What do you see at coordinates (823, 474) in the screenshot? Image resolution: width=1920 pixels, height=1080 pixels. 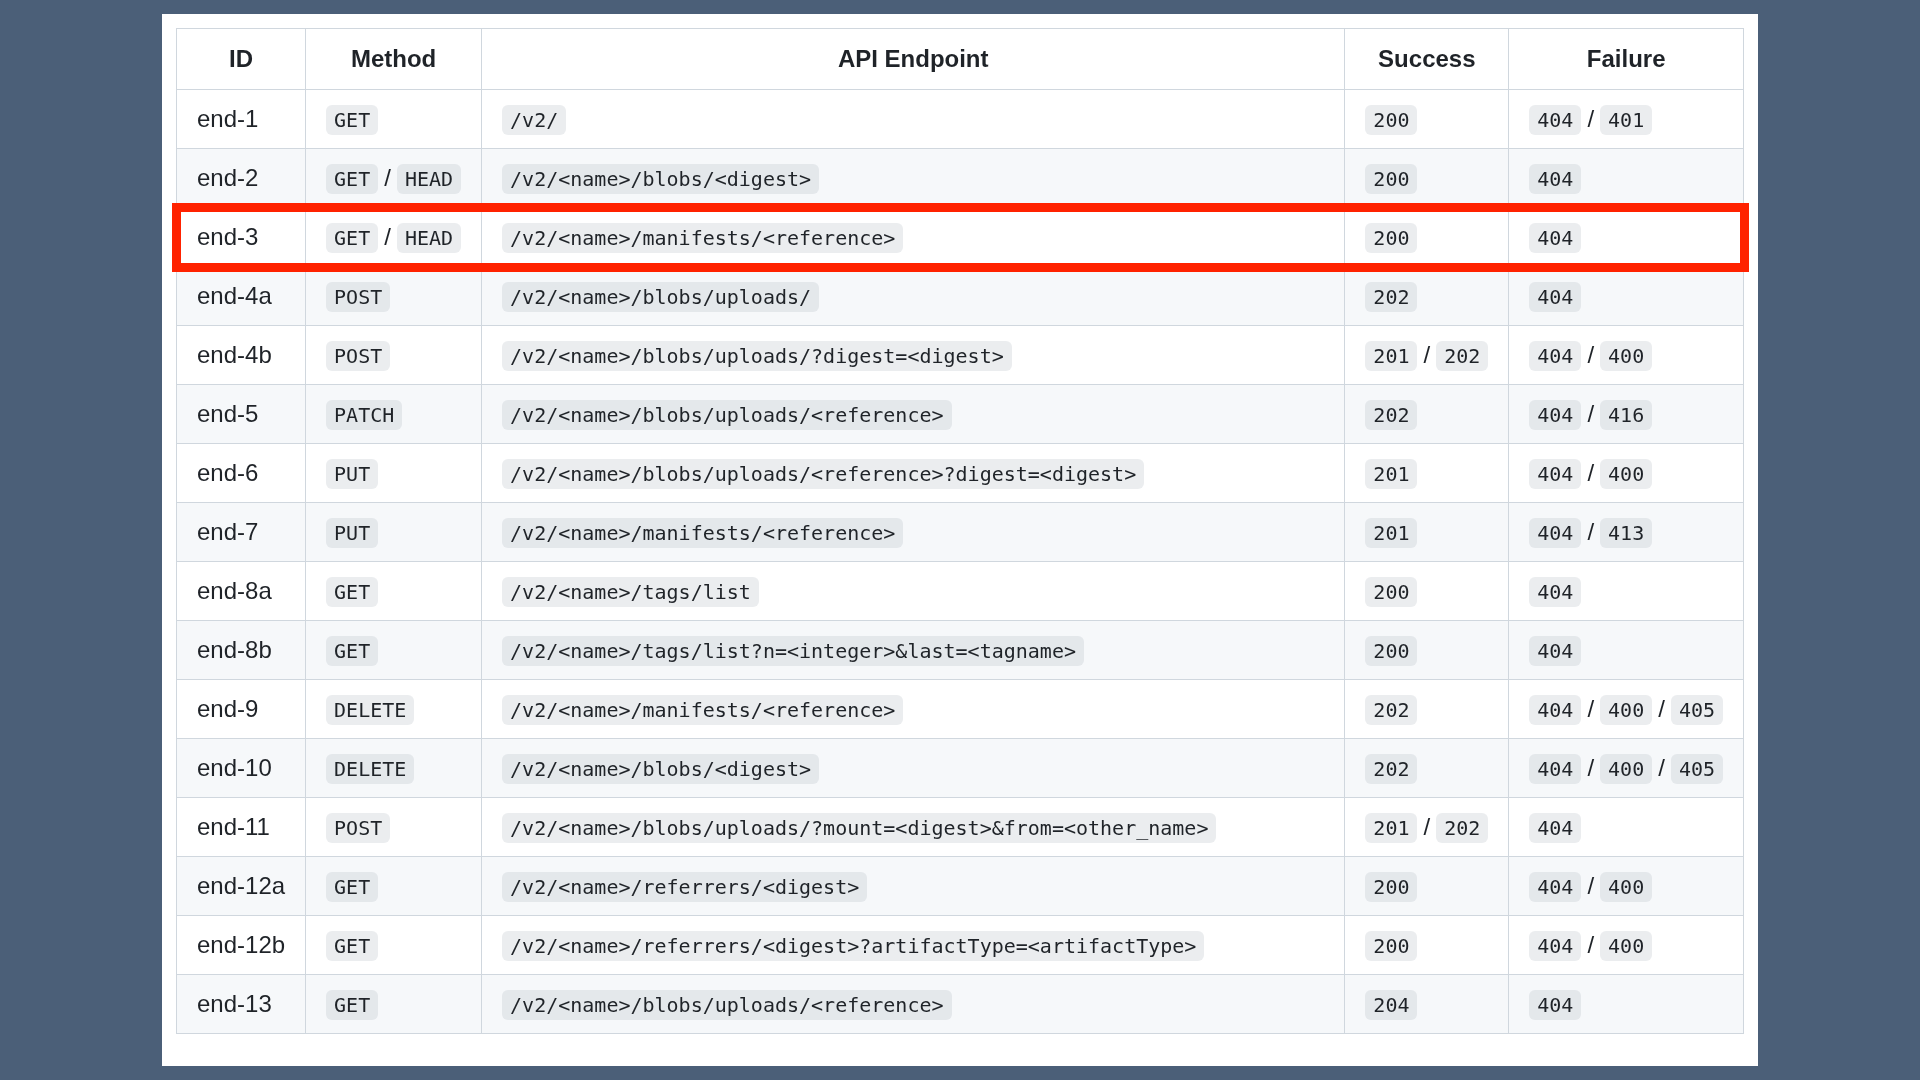 I see `code-label: /v2/<name>/blobs/uploads/<reference>?digest=<digest>` at bounding box center [823, 474].